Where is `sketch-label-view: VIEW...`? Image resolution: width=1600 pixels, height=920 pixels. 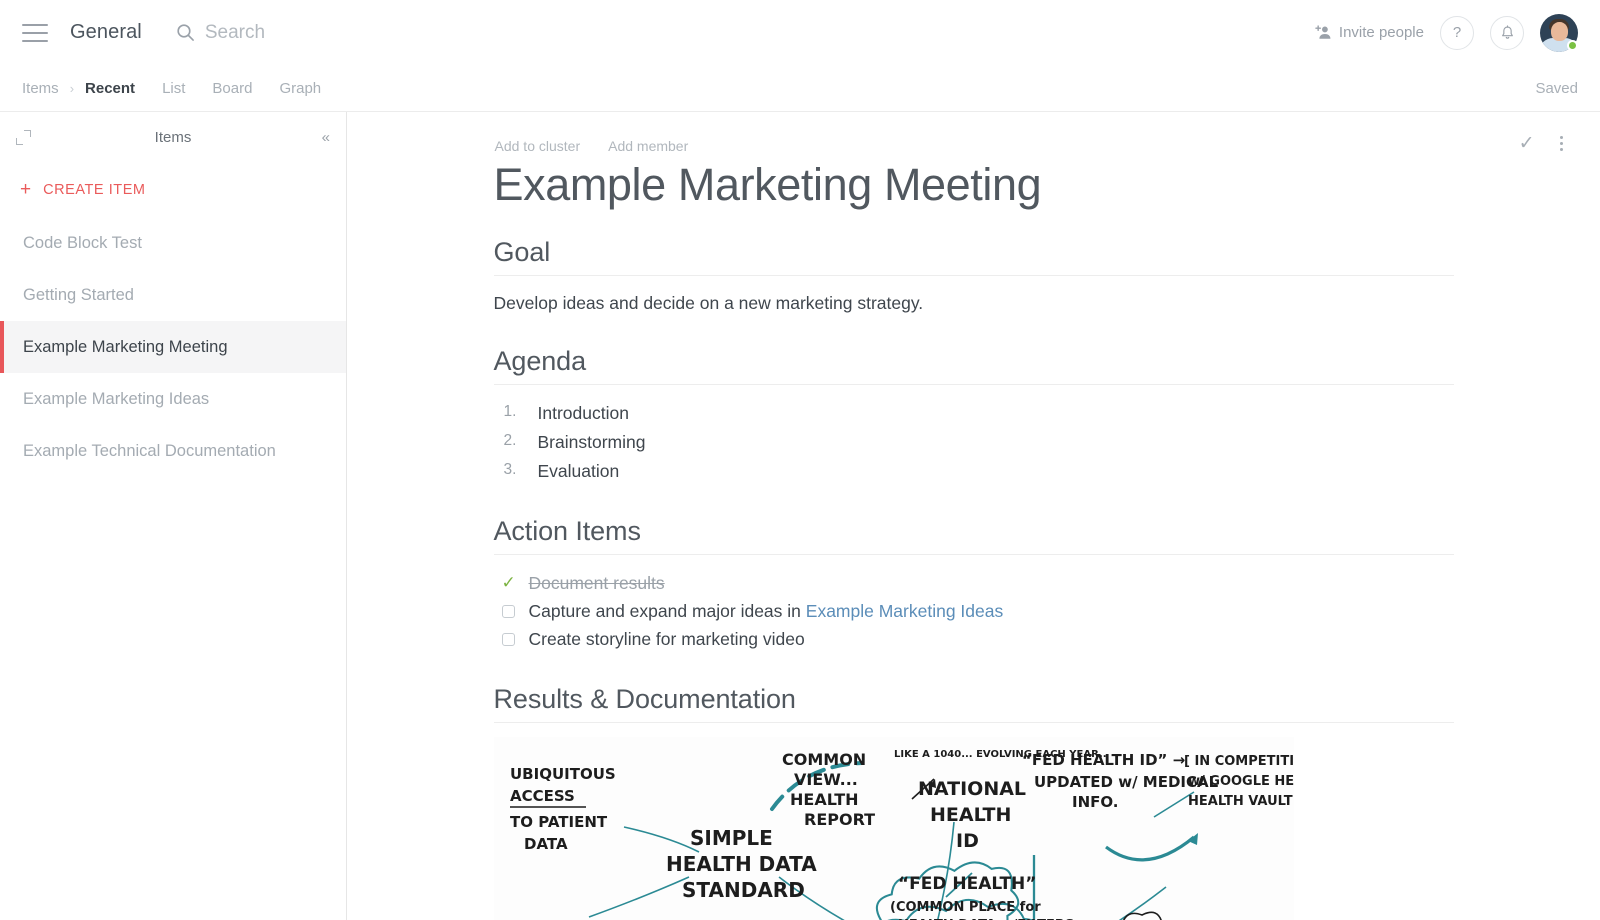
sketch-label-view: VIEW... is located at coordinates (826, 779).